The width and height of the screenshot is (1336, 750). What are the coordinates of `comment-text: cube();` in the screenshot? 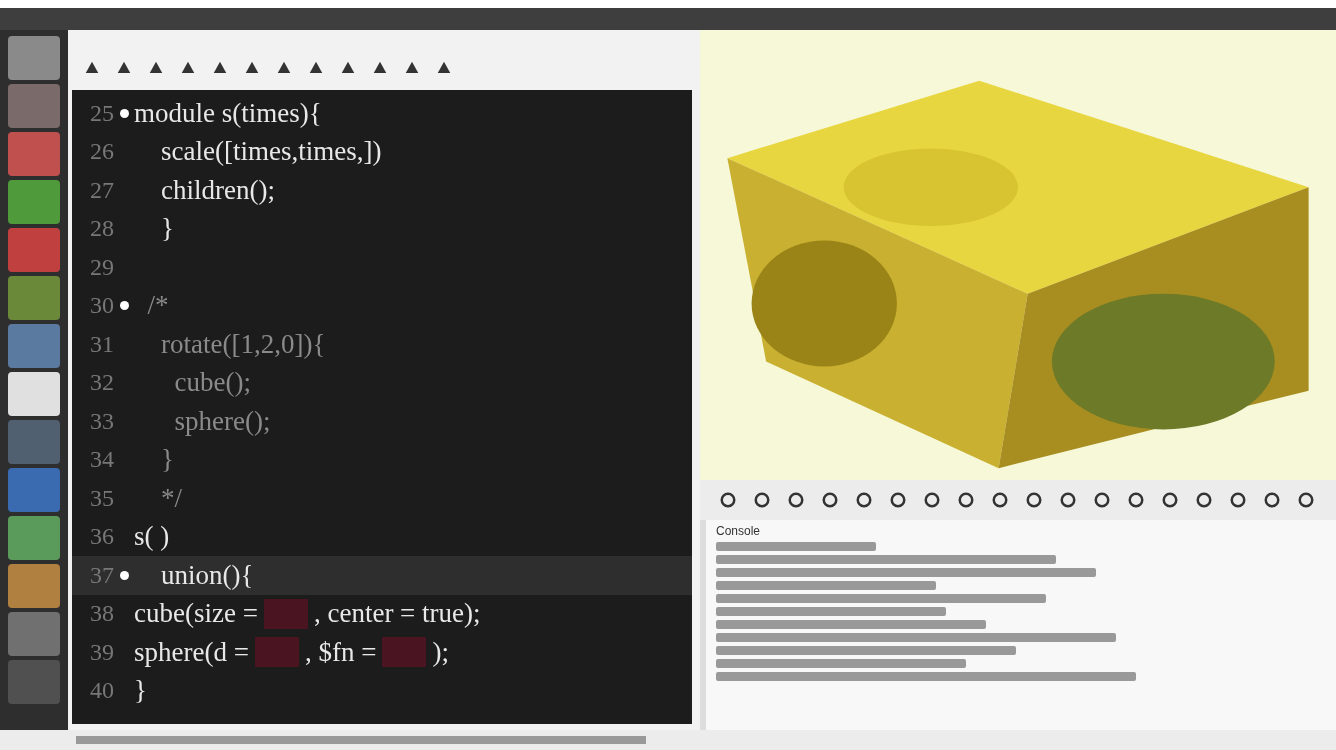 It's located at (212, 383).